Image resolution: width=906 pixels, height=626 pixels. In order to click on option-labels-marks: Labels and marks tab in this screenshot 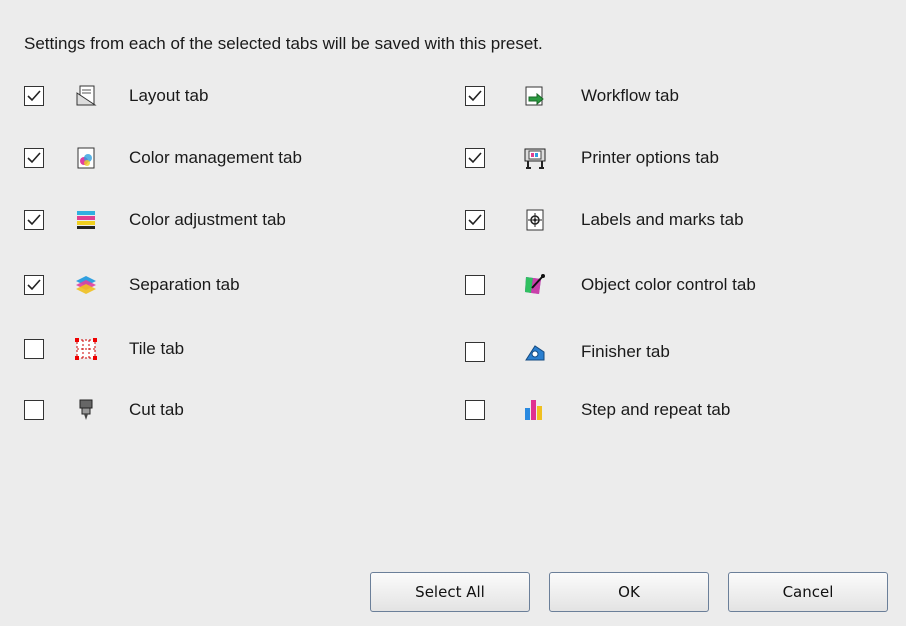, I will do `click(675, 220)`.